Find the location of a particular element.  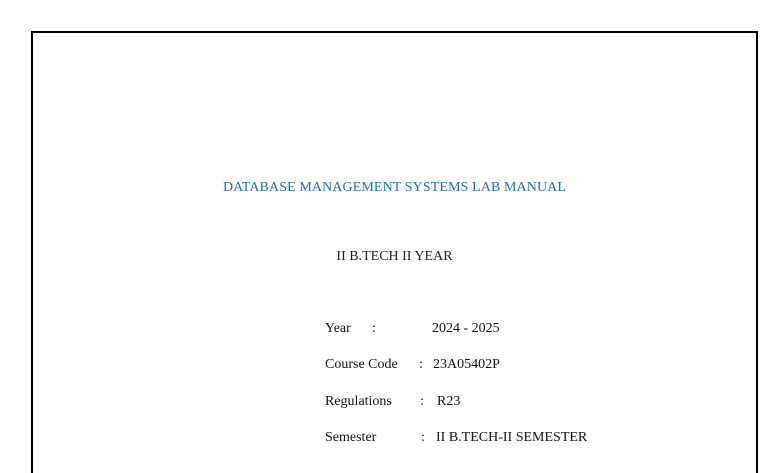

detail-value: 2024 - 2025 is located at coordinates (466, 328).